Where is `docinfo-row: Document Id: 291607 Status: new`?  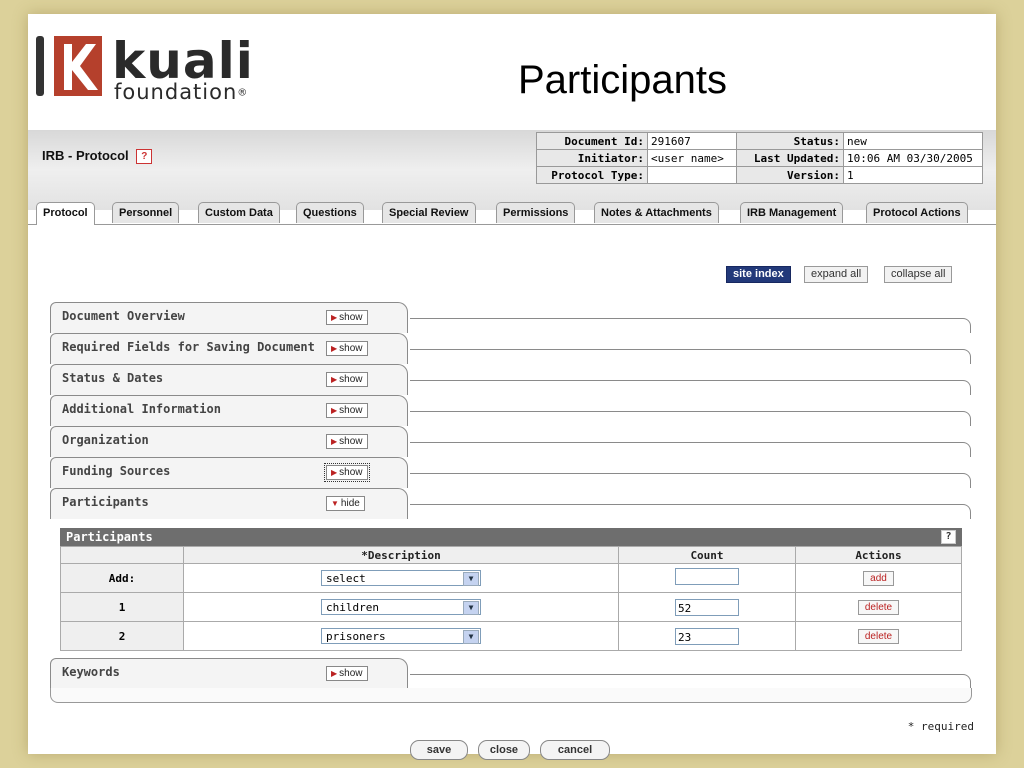 docinfo-row: Document Id: 291607 Status: new is located at coordinates (759, 141).